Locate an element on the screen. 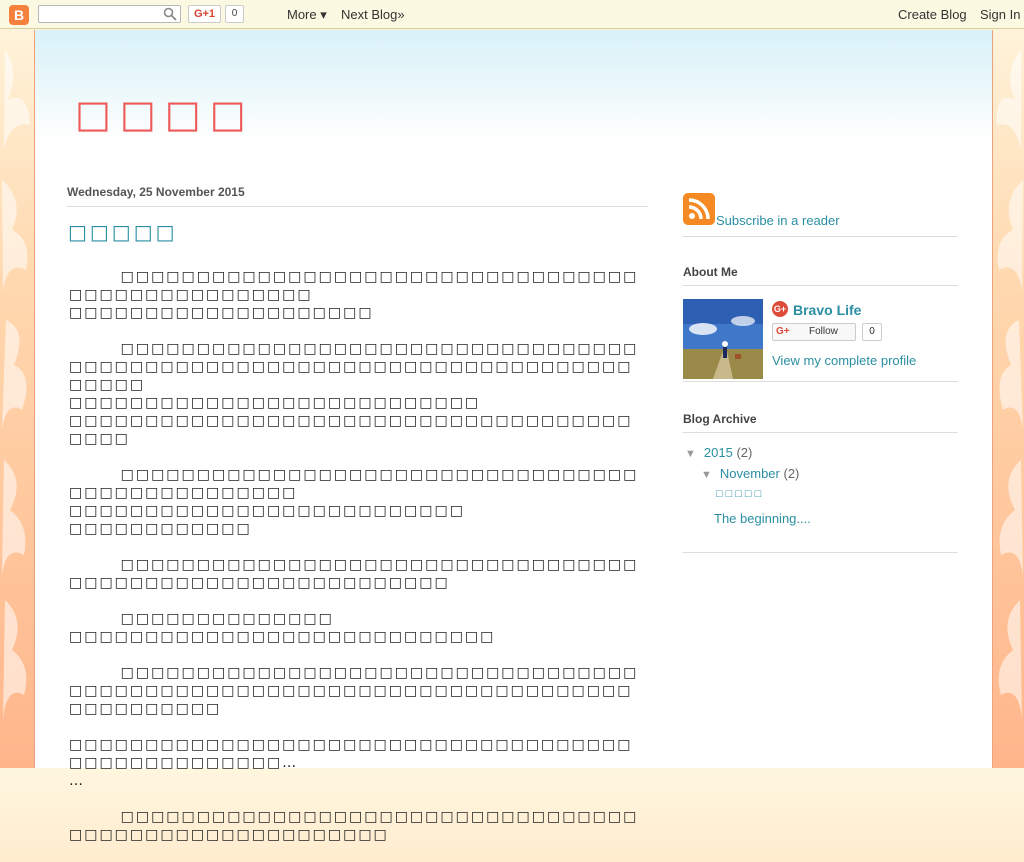 Image resolution: width=1024 pixels, height=862 pixels. post-date: Wednesday, 25 November 2015 is located at coordinates (357, 196).